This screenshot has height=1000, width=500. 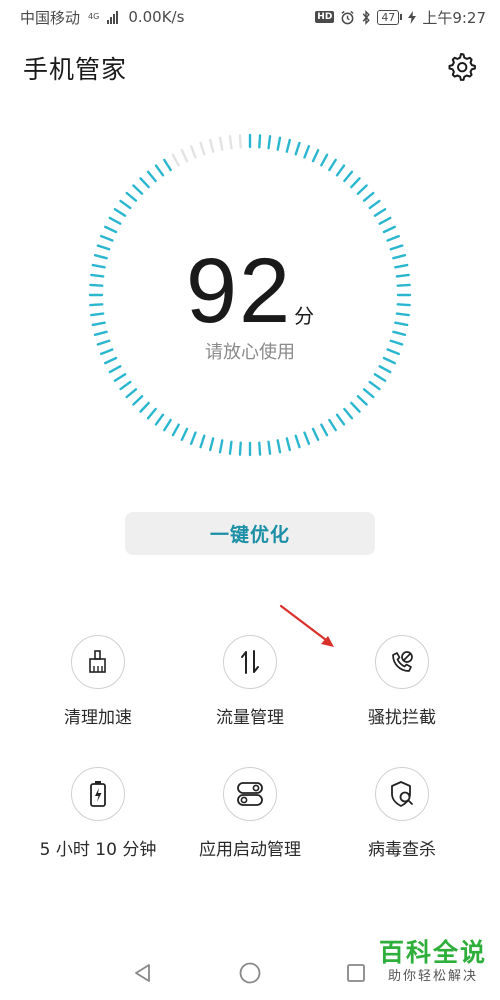 I want to click on score-value: 92, so click(x=239, y=291).